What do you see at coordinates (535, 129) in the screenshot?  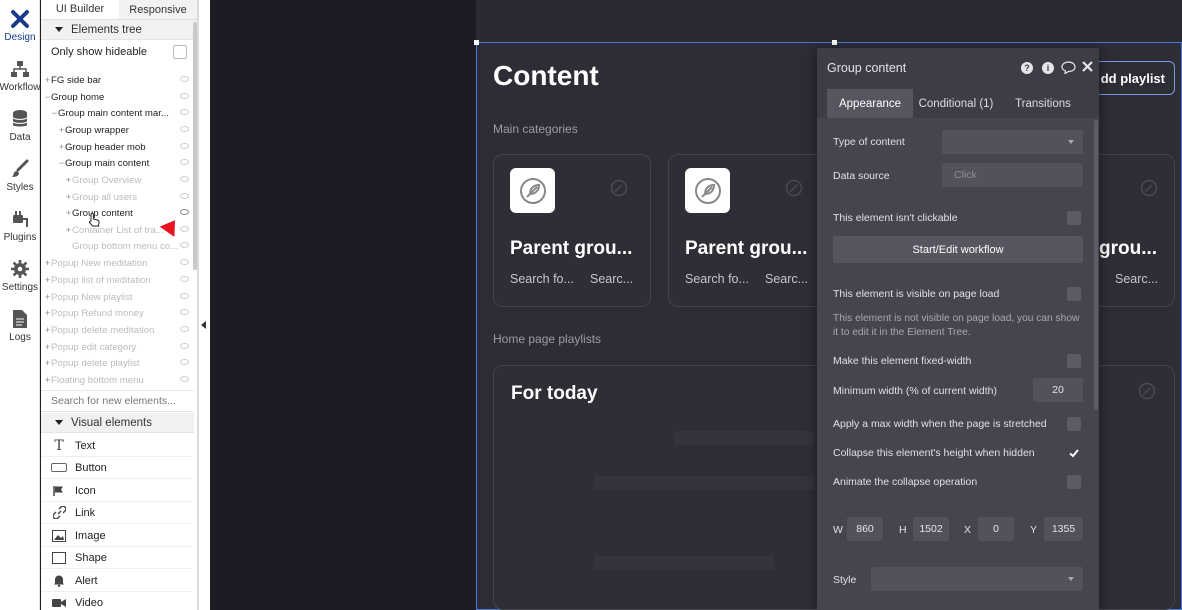 I see `main-categories-label: Main categories` at bounding box center [535, 129].